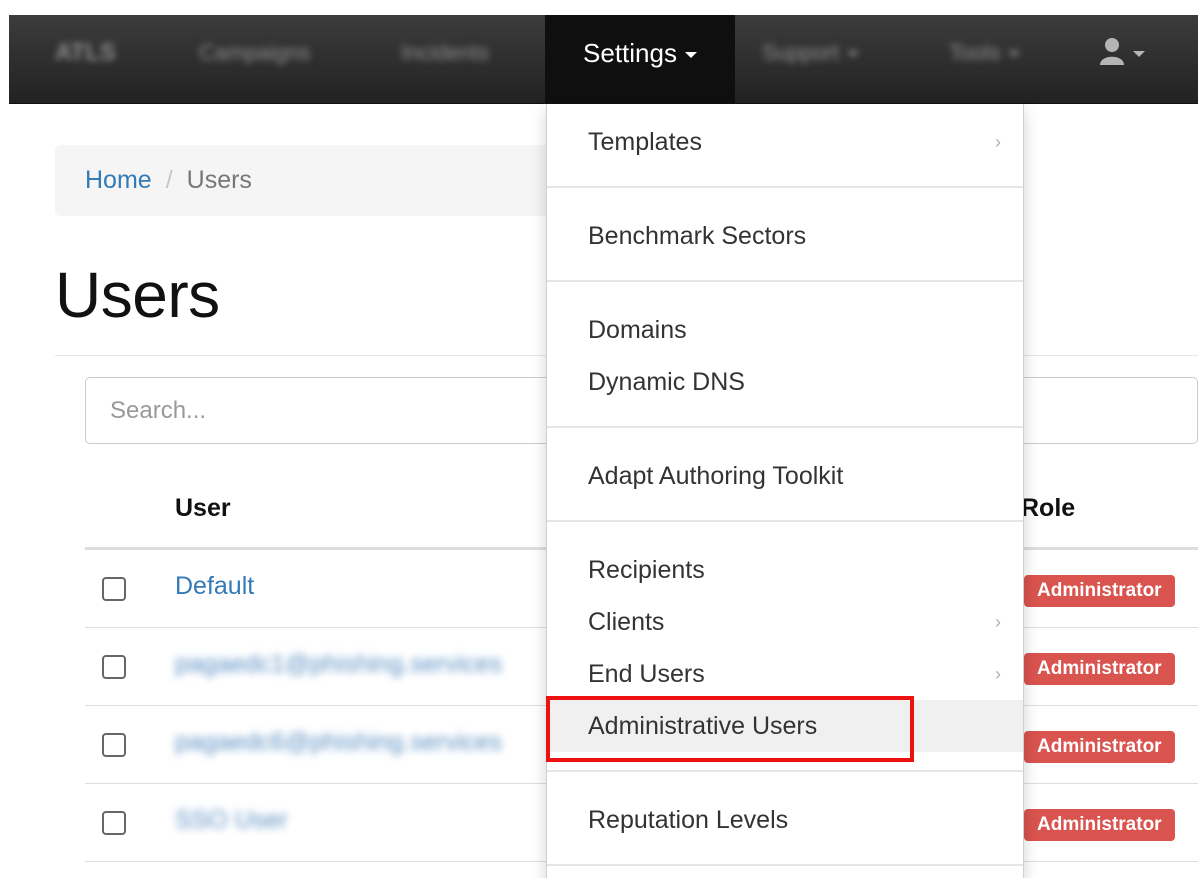 This screenshot has height=878, width=1198. What do you see at coordinates (801, 52) in the screenshot?
I see `nav-support-label: Support` at bounding box center [801, 52].